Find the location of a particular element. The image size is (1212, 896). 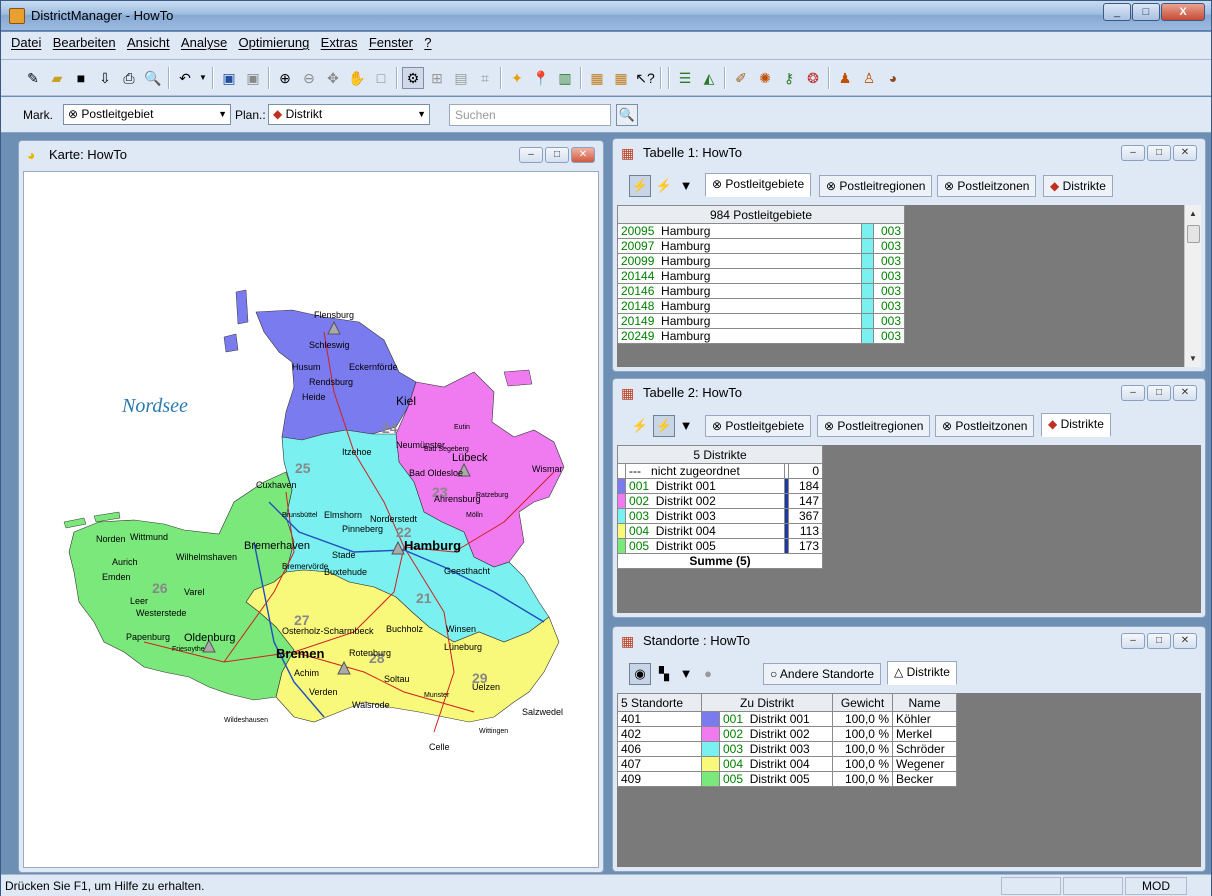

table2-maximize-button: □ is located at coordinates (1159, 393).